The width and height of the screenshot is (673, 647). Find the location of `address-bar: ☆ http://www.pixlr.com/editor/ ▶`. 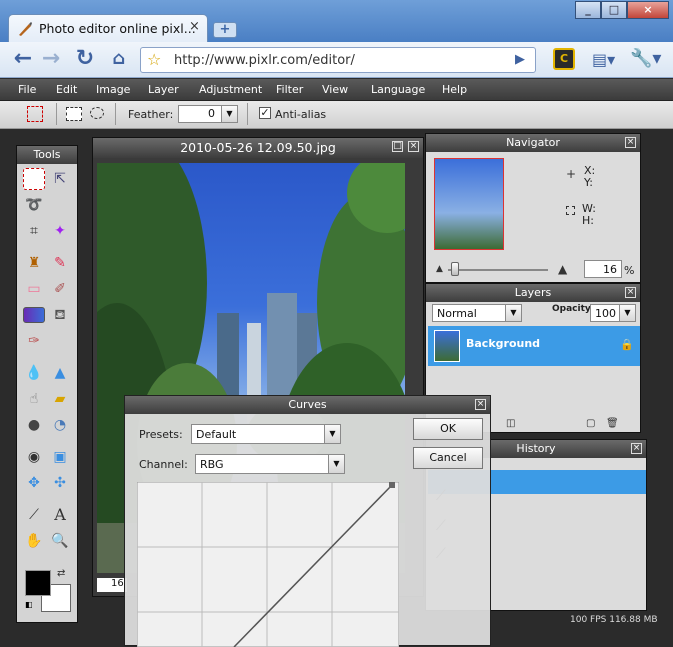

address-bar: ☆ http://www.pixlr.com/editor/ ▶ is located at coordinates (338, 60).